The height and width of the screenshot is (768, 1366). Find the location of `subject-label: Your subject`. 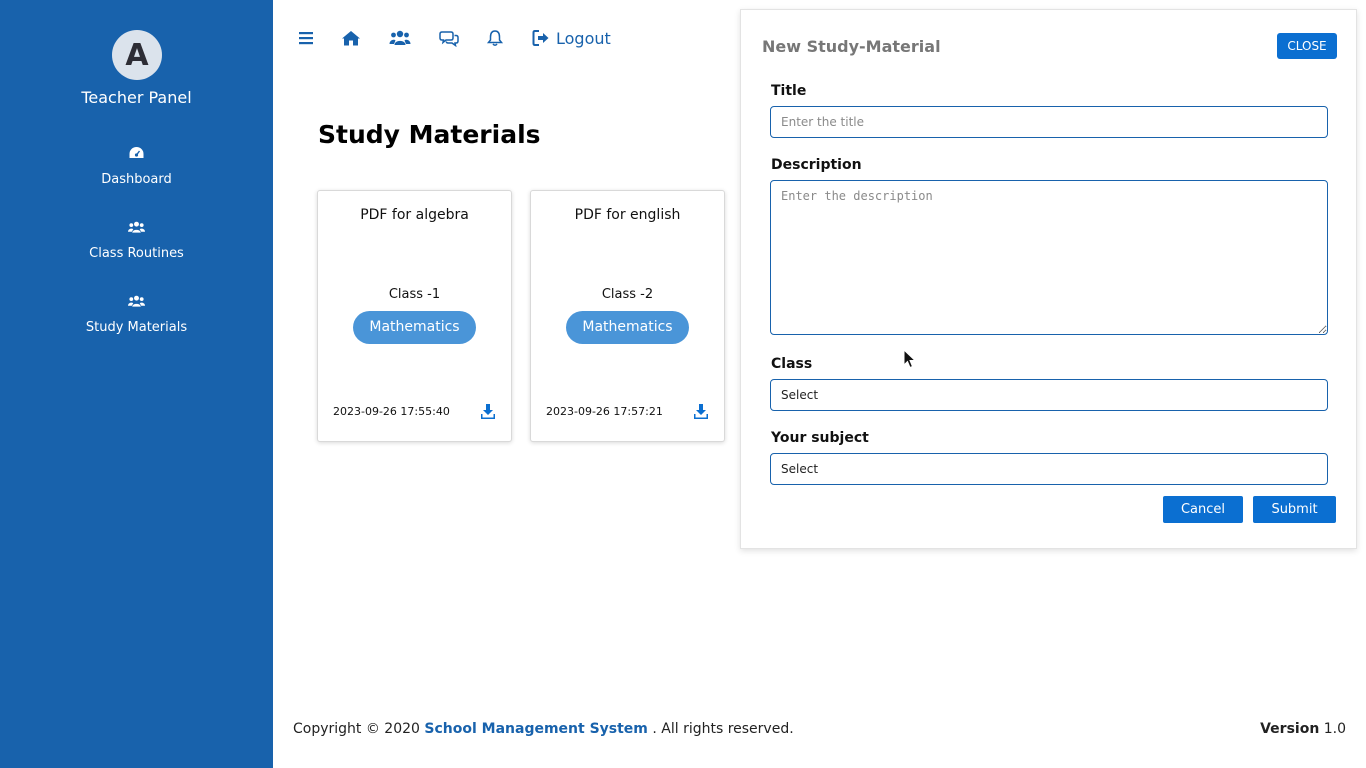

subject-label: Your subject is located at coordinates (820, 438).